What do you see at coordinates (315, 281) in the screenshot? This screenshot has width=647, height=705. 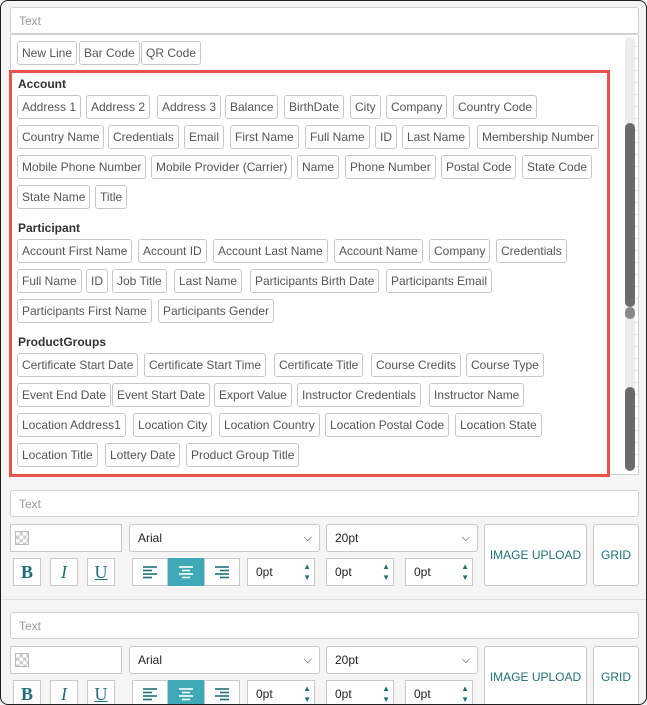 I see `chip-field: Participants Birth Date` at bounding box center [315, 281].